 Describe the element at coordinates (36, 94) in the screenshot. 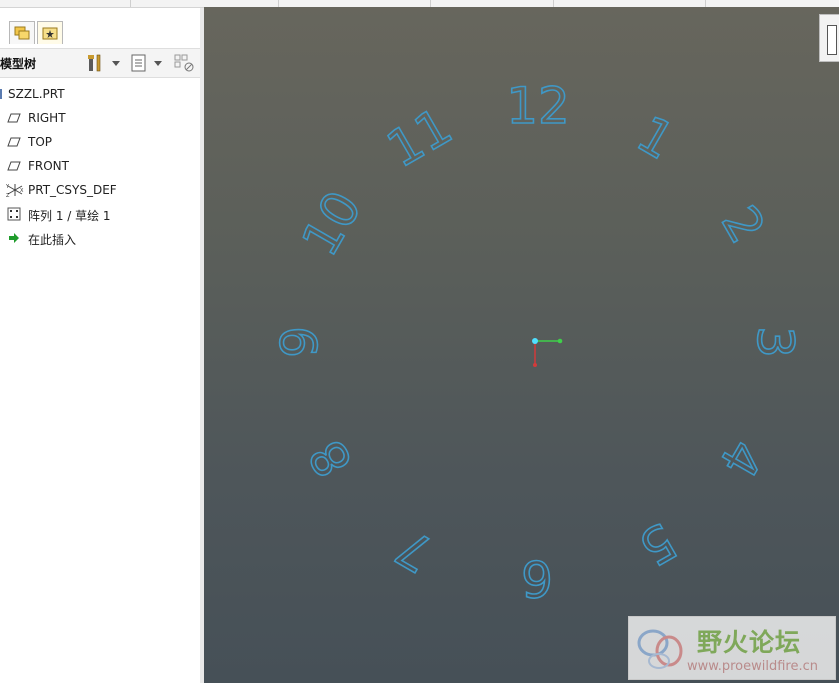

I see `tree-item-label: SZZL.PRT` at that location.